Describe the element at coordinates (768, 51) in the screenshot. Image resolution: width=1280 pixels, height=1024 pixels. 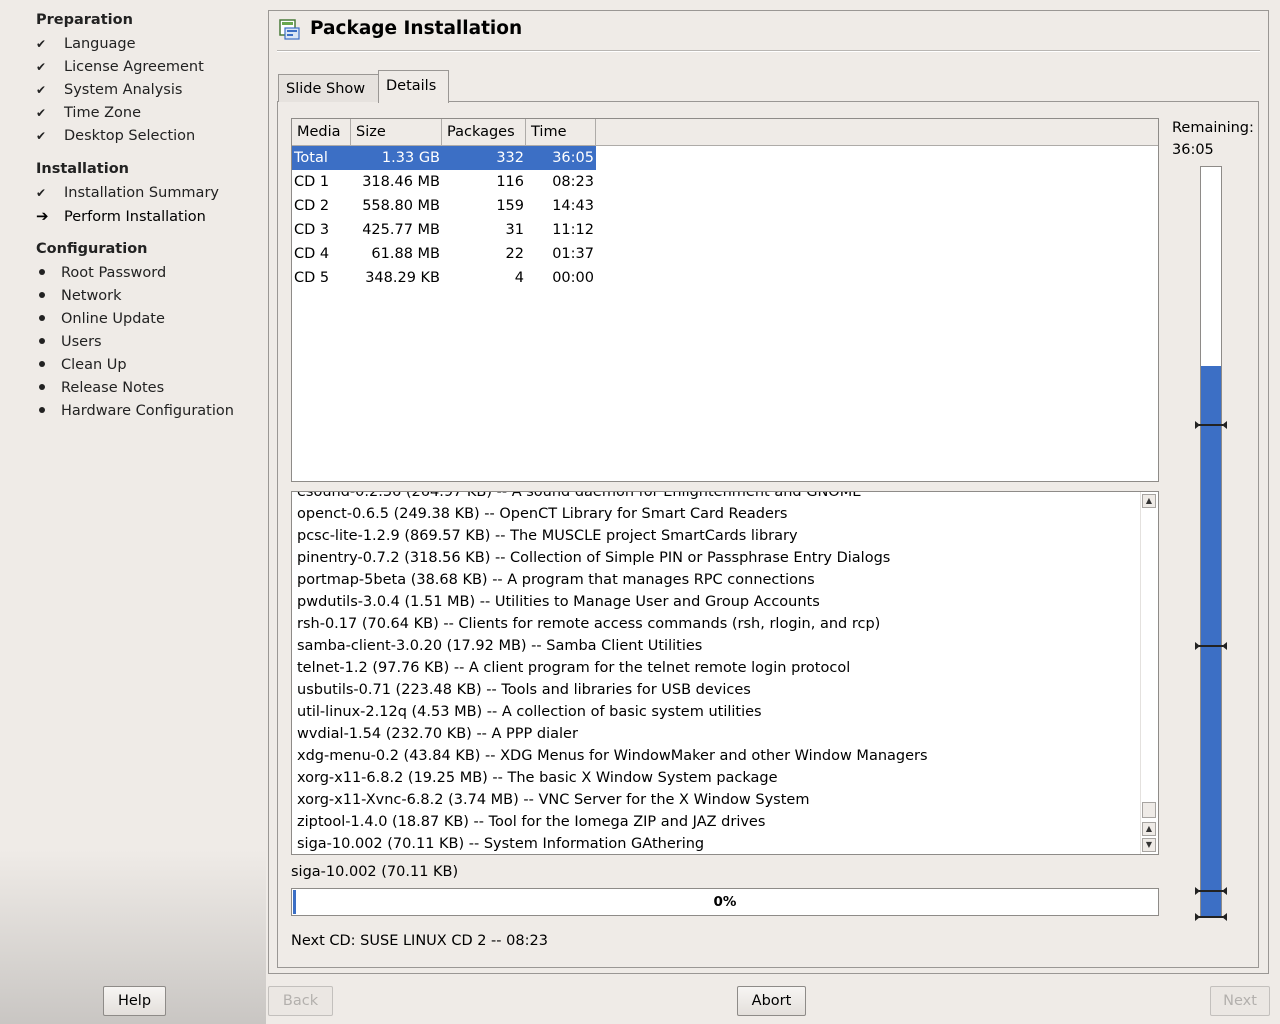
I see `title-divider` at that location.